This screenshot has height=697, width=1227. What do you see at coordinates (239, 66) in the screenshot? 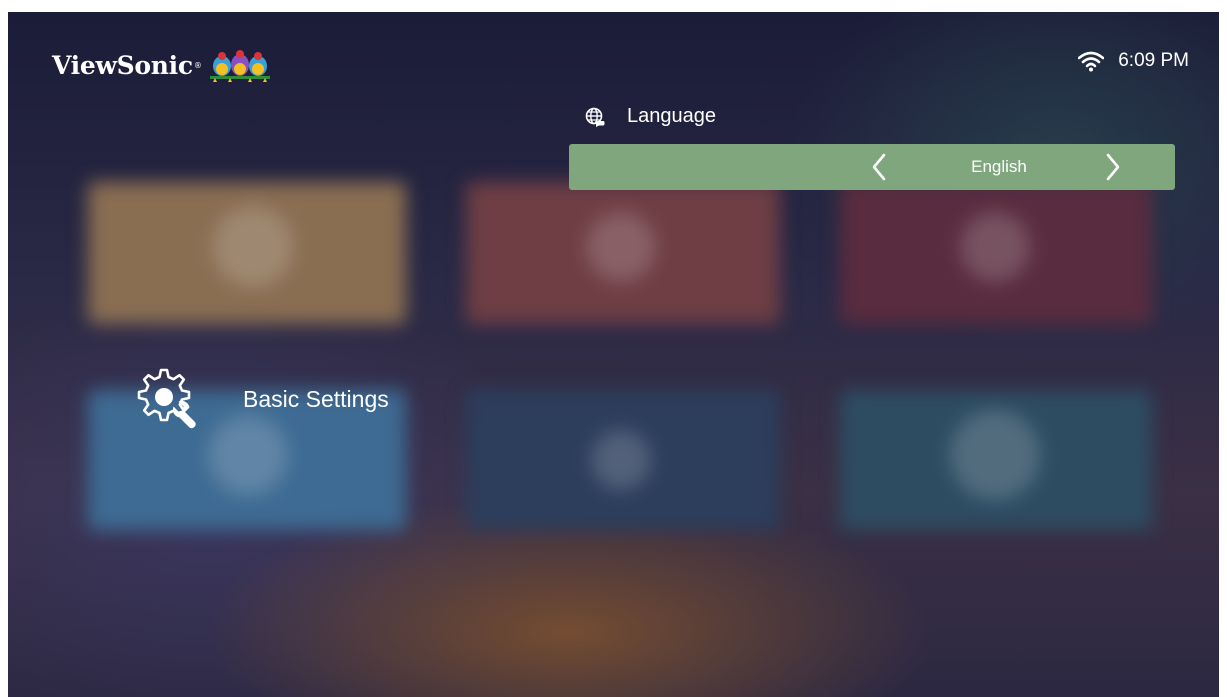
I see `birds-logo-icon` at bounding box center [239, 66].